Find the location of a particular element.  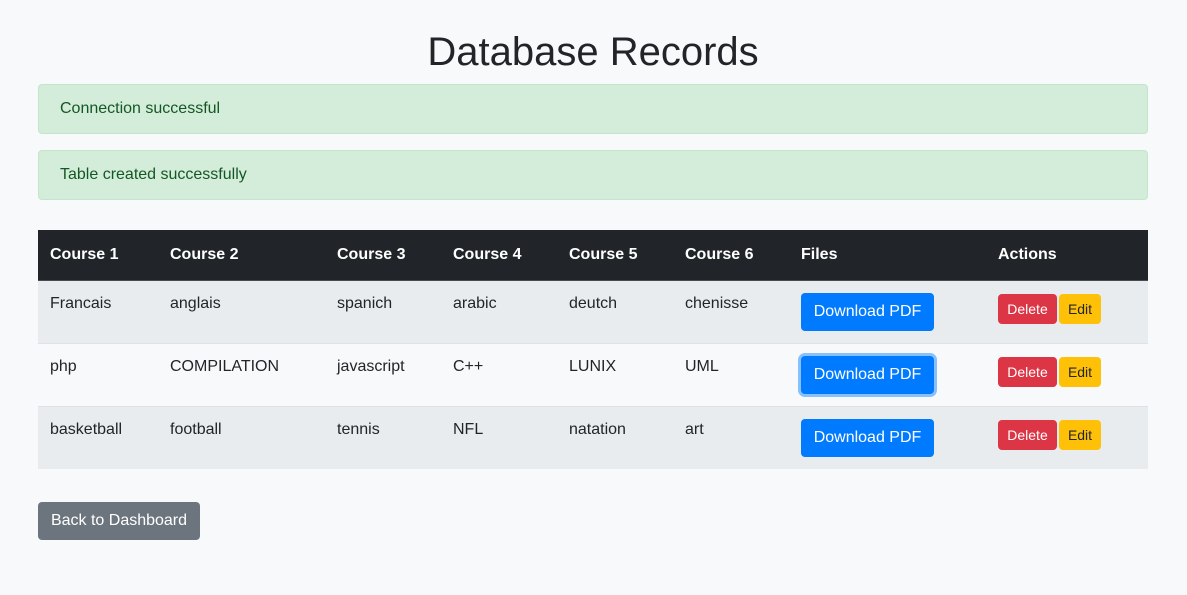

cell-course-2: football is located at coordinates (241, 437).